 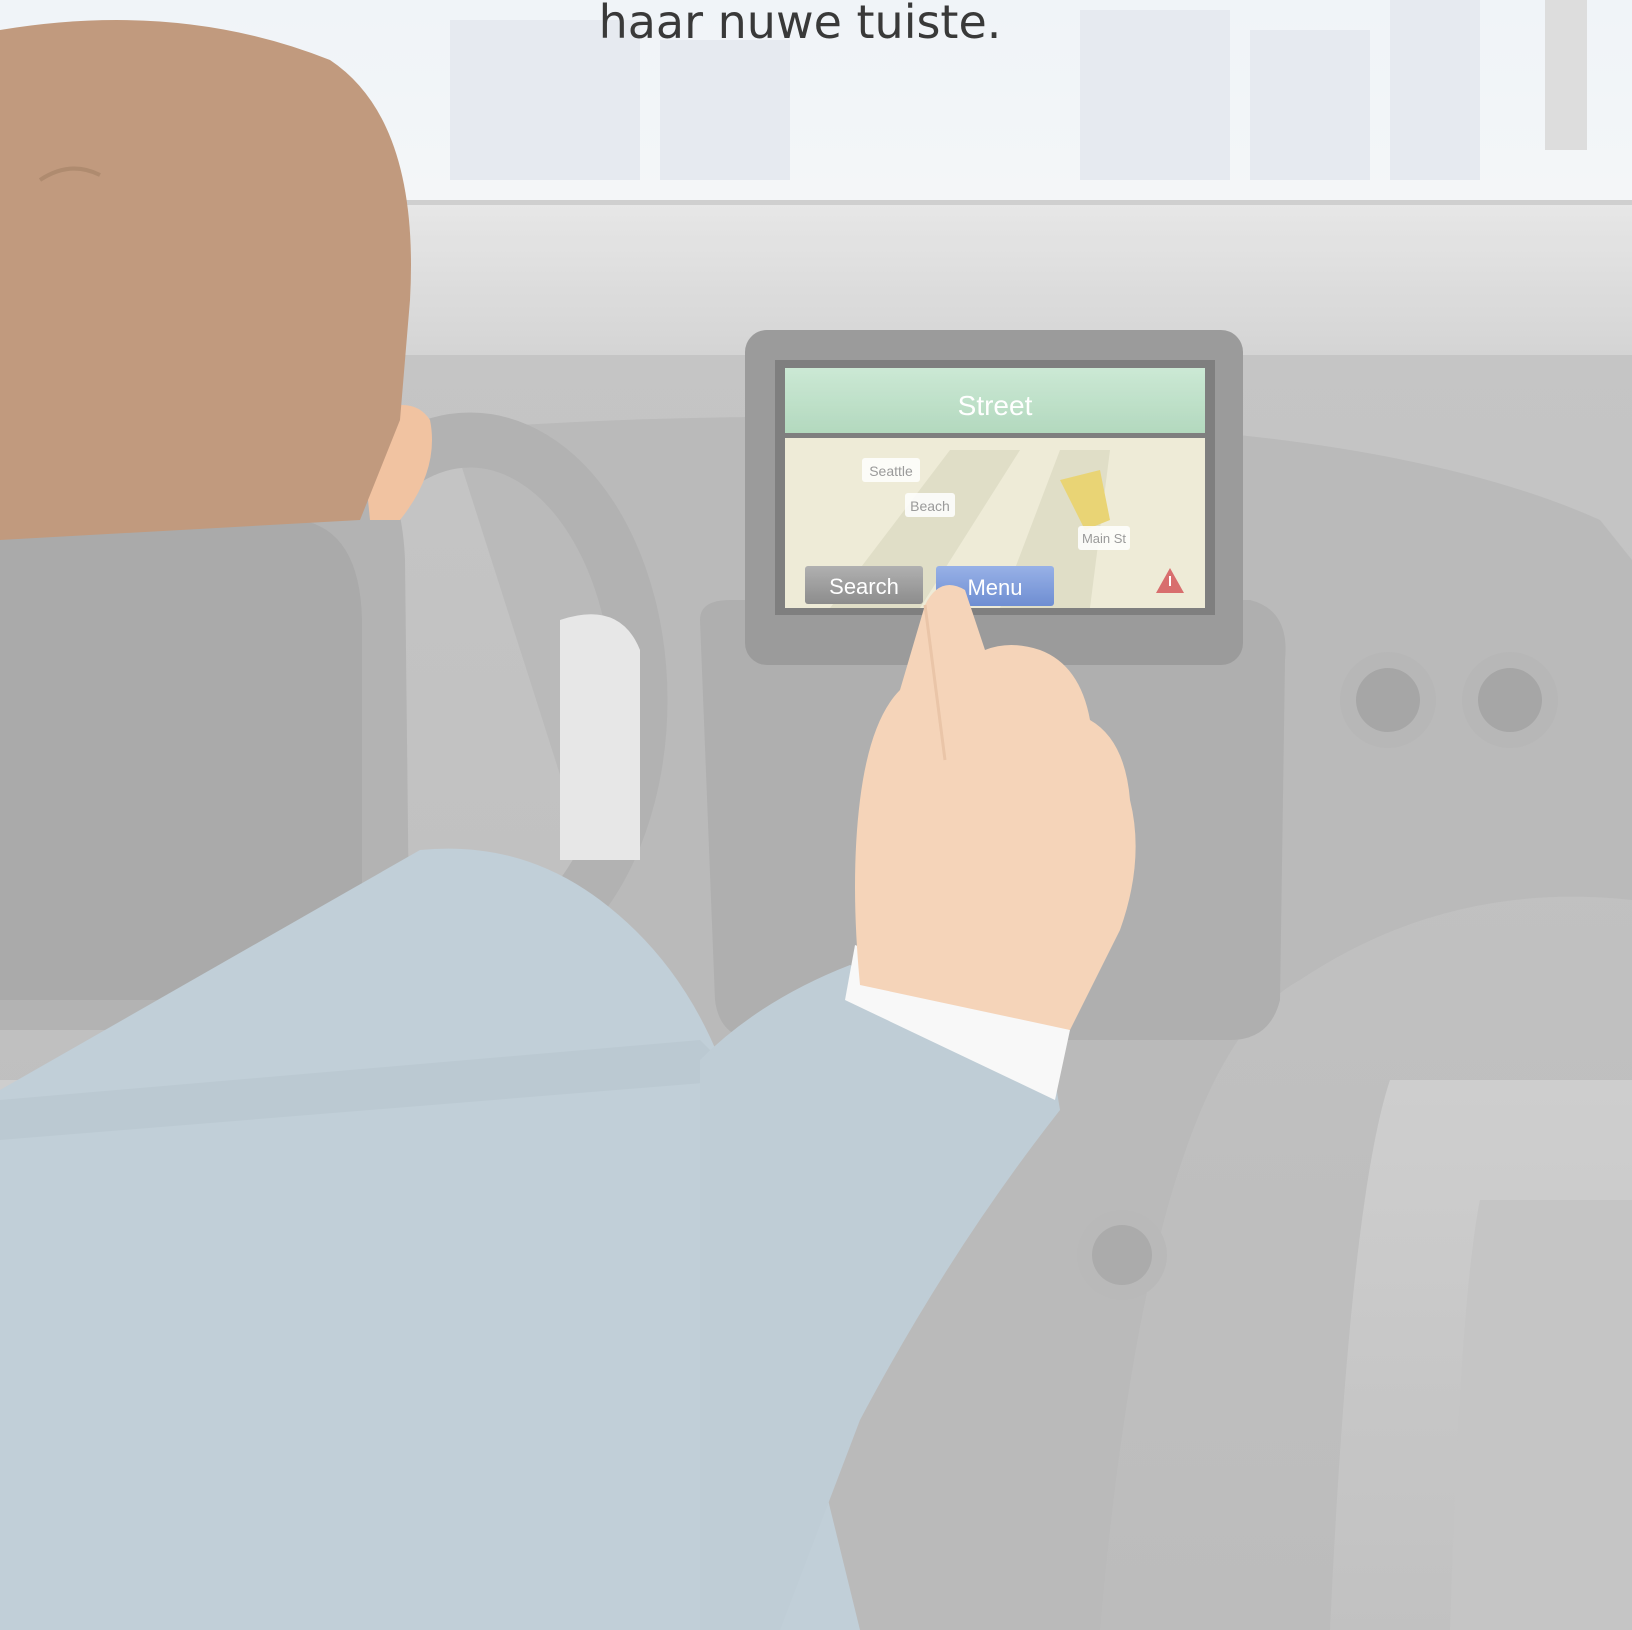 I want to click on svg-text: Main St, so click(x=1104, y=538).